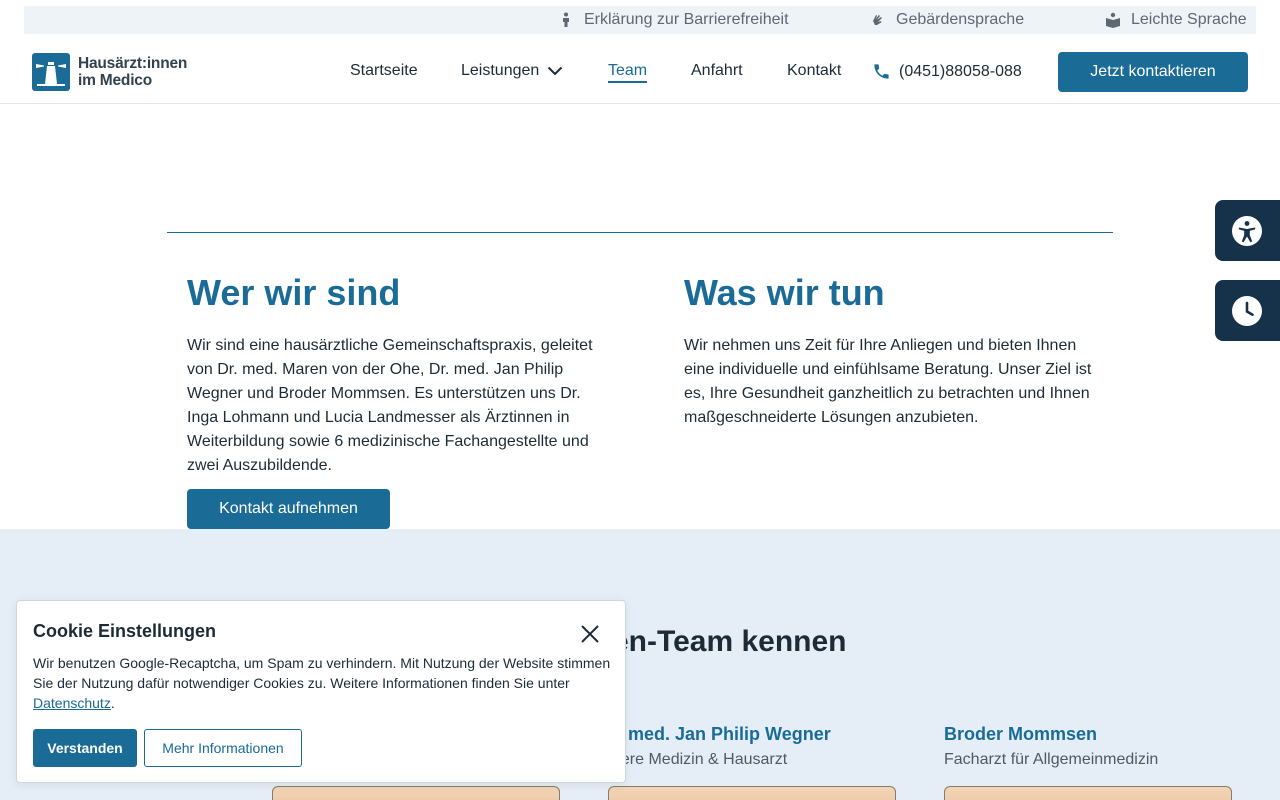 This screenshot has width=1280, height=800. What do you see at coordinates (500, 70) in the screenshot?
I see `nav-leistungen-label: Leistungen` at bounding box center [500, 70].